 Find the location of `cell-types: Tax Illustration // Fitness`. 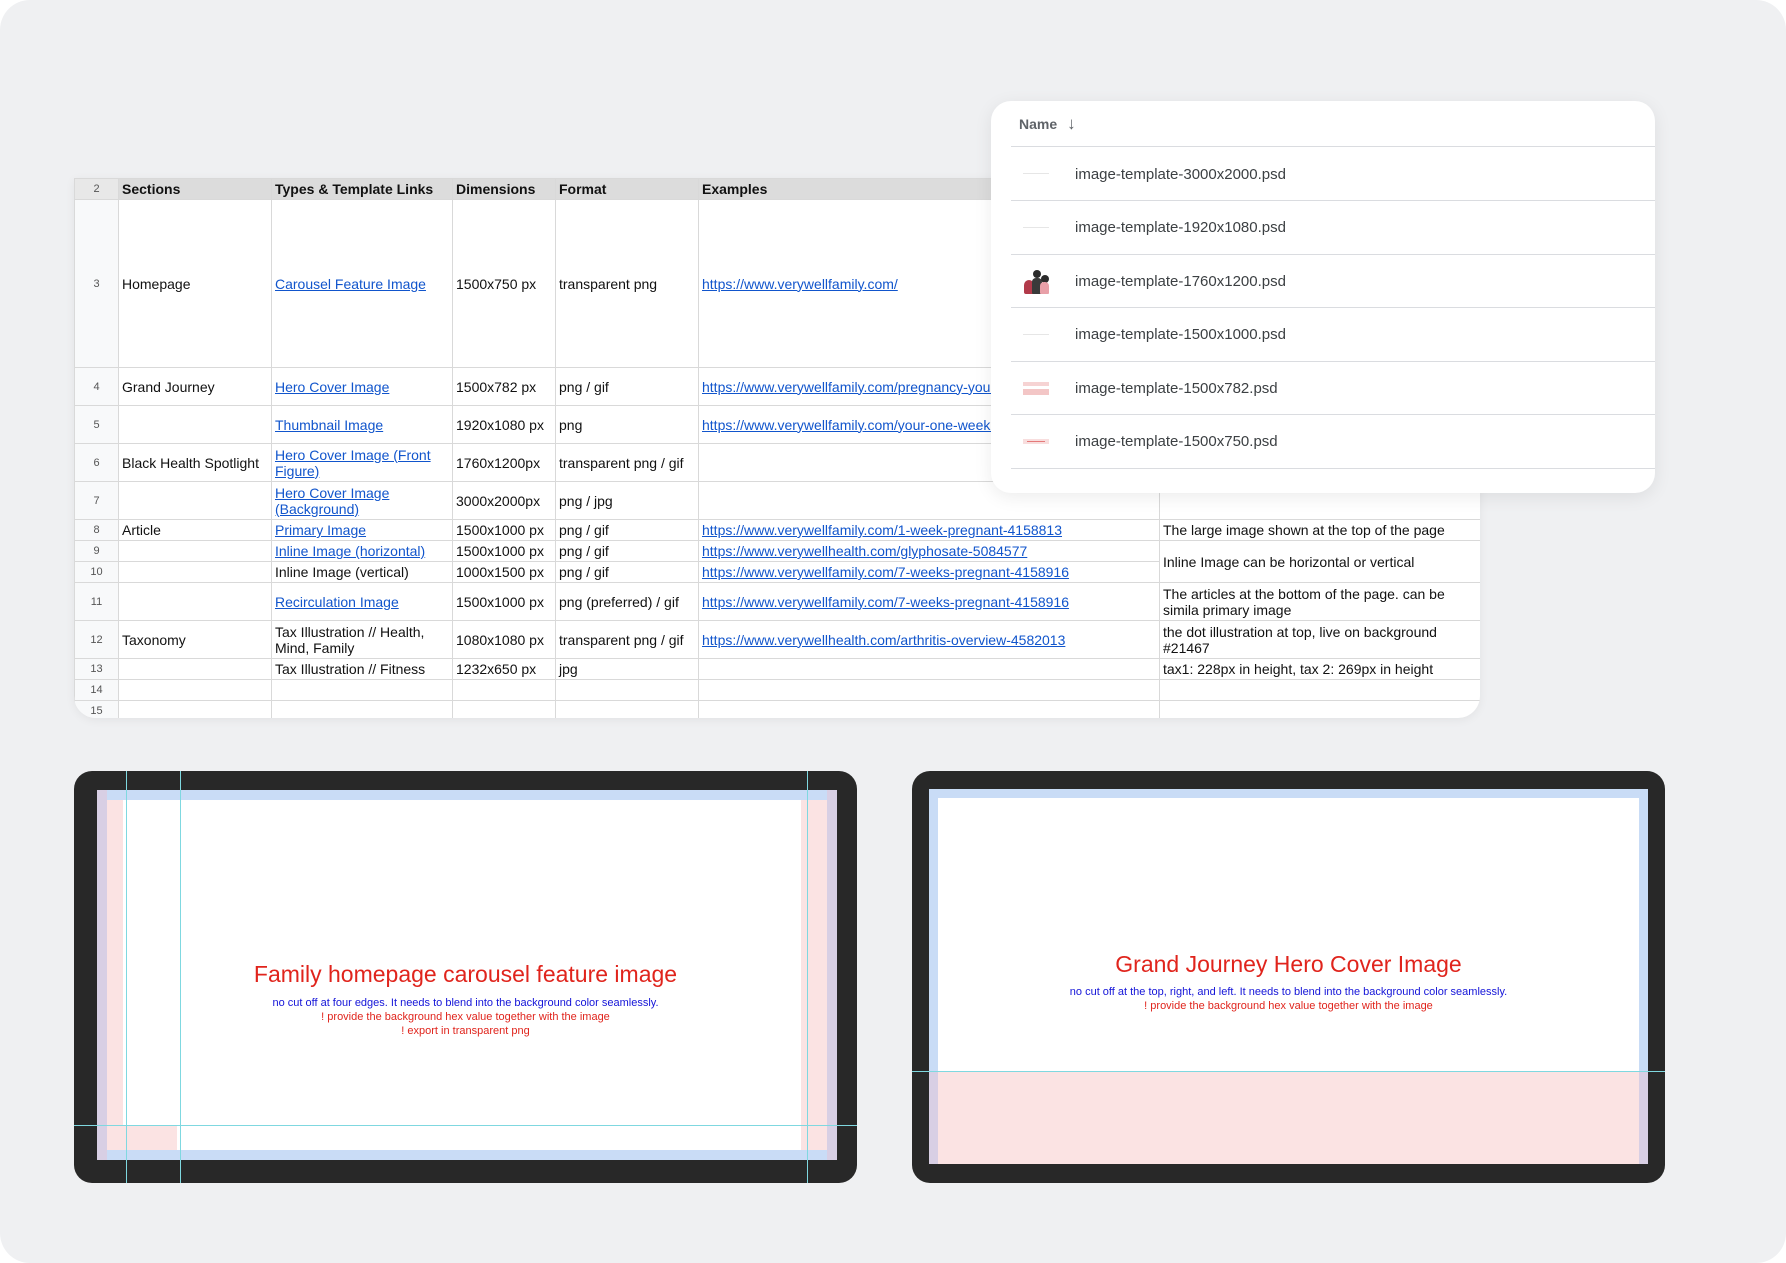

cell-types: Tax Illustration // Fitness is located at coordinates (362, 669).